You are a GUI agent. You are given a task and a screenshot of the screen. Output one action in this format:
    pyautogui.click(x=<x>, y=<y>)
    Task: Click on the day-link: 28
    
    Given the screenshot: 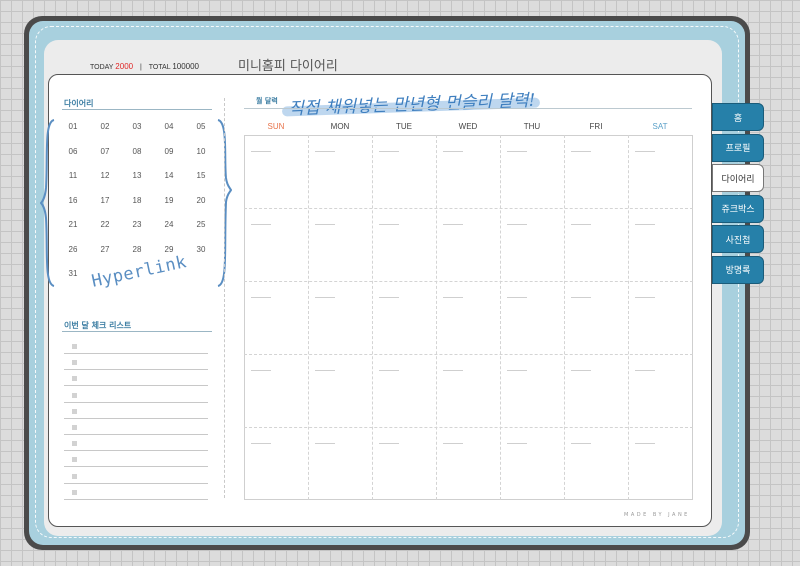 What is the action you would take?
    pyautogui.click(x=137, y=249)
    